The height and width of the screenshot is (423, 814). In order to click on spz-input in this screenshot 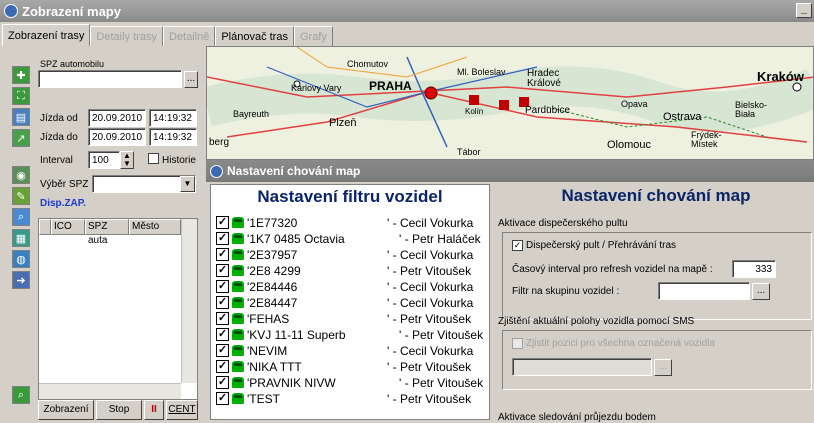, I will do `click(110, 79)`.